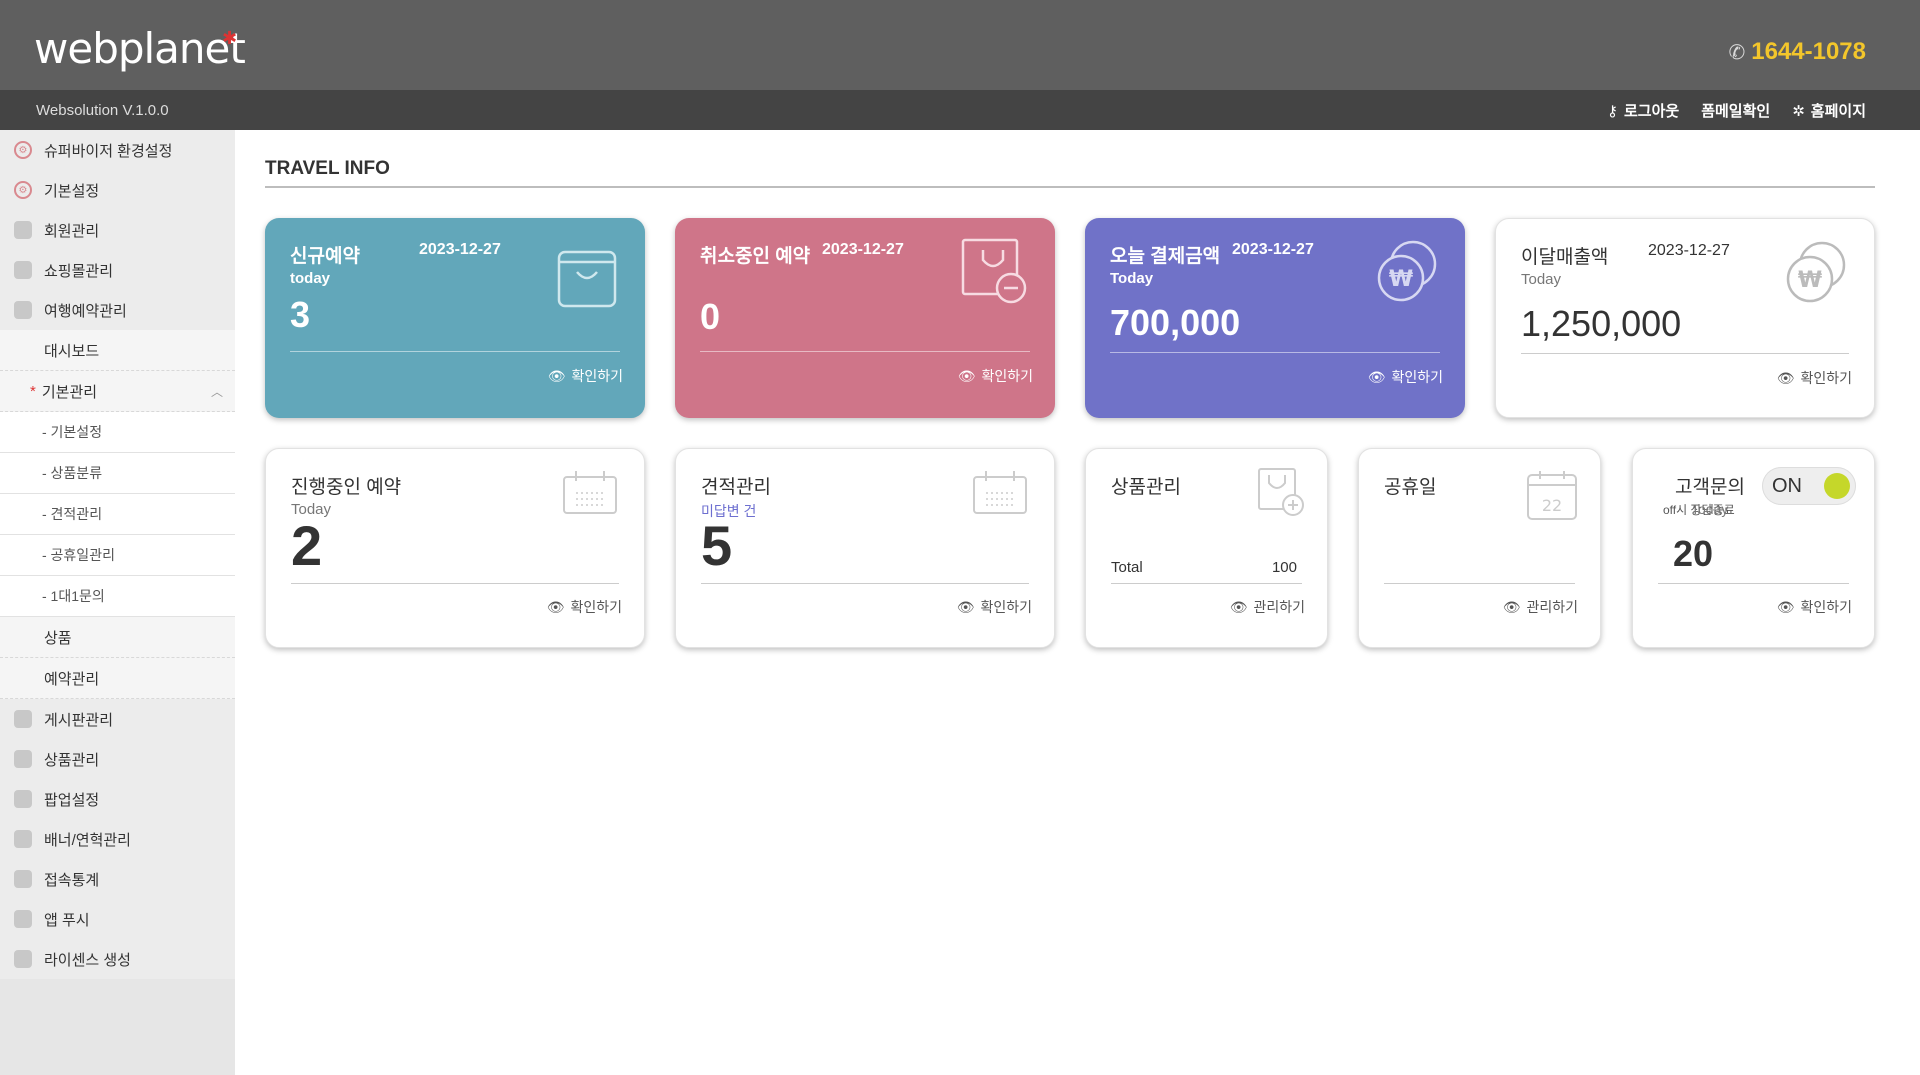 This screenshot has width=1920, height=1075. Describe the element at coordinates (117, 596) in the screenshot. I see `sidebar-subitem-inquiry: - 1대1문의` at that location.